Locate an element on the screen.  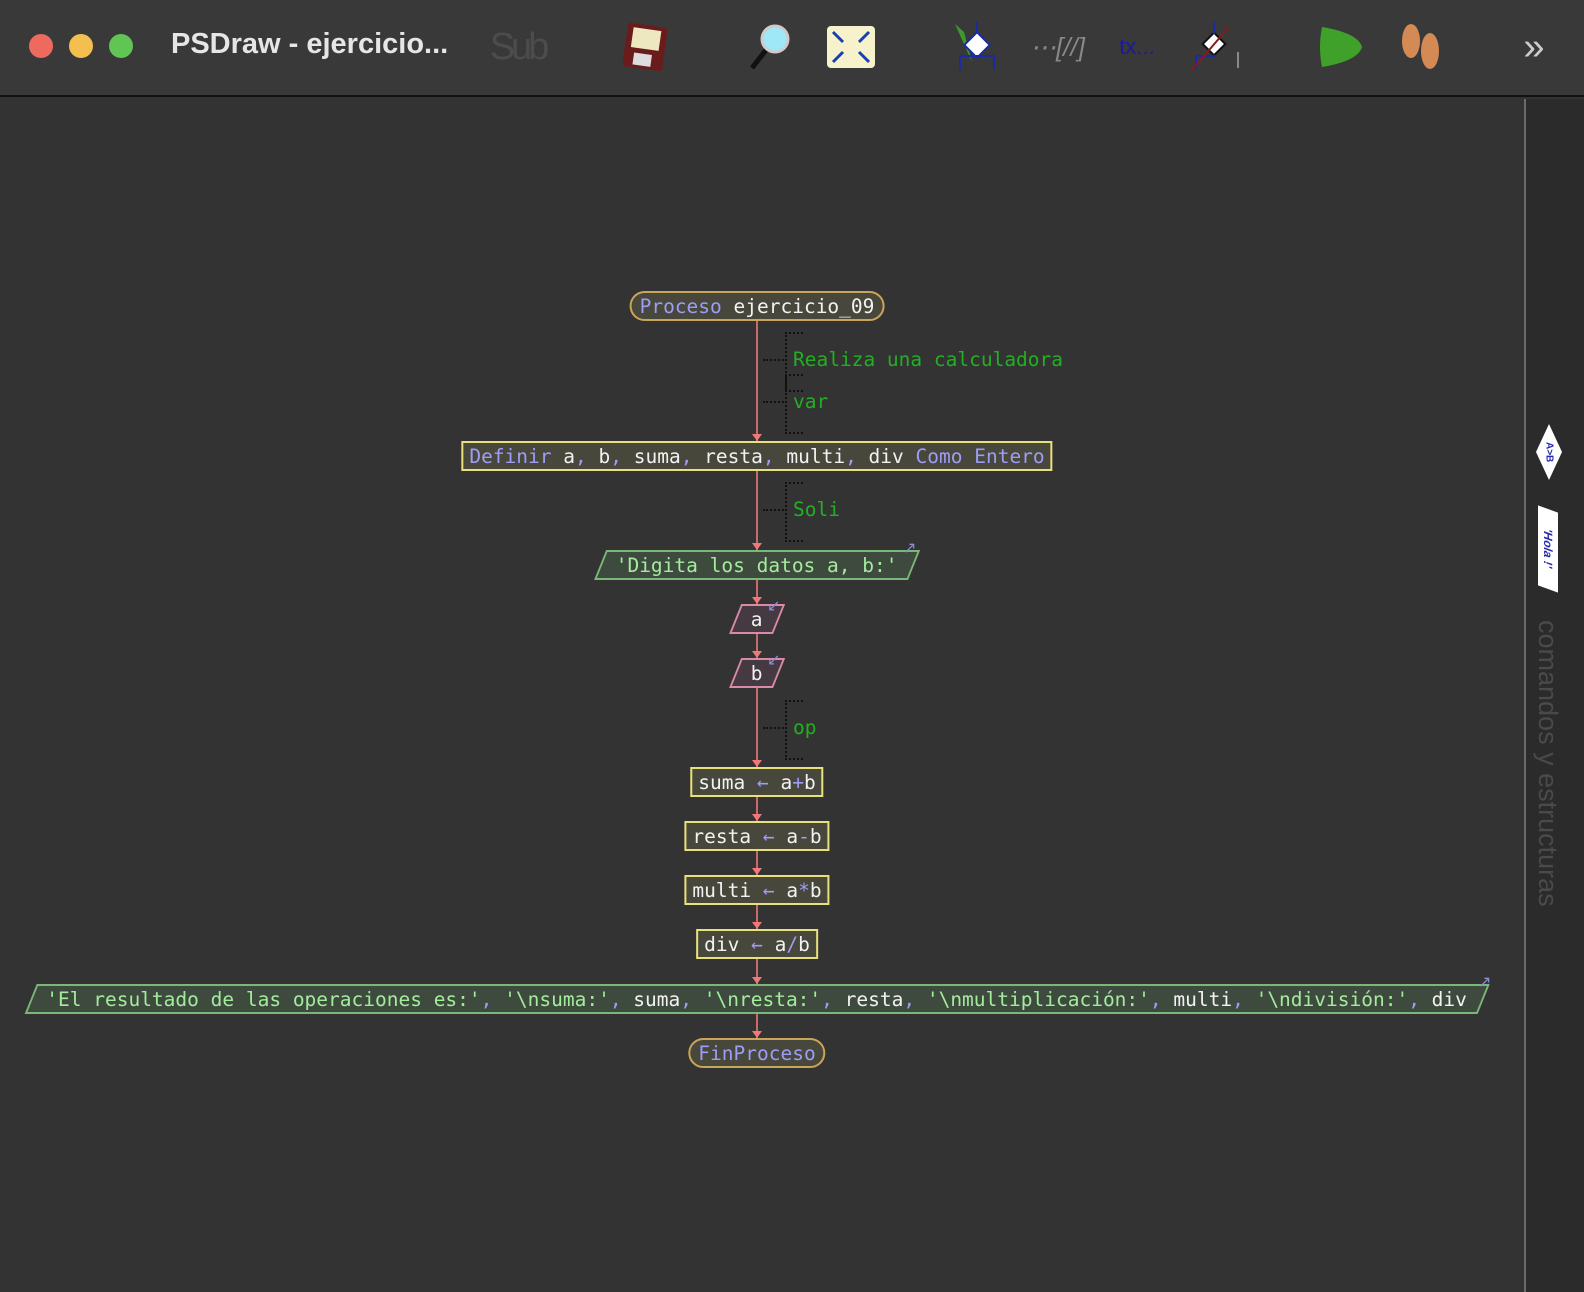
save-button is located at coordinates (645, 47).